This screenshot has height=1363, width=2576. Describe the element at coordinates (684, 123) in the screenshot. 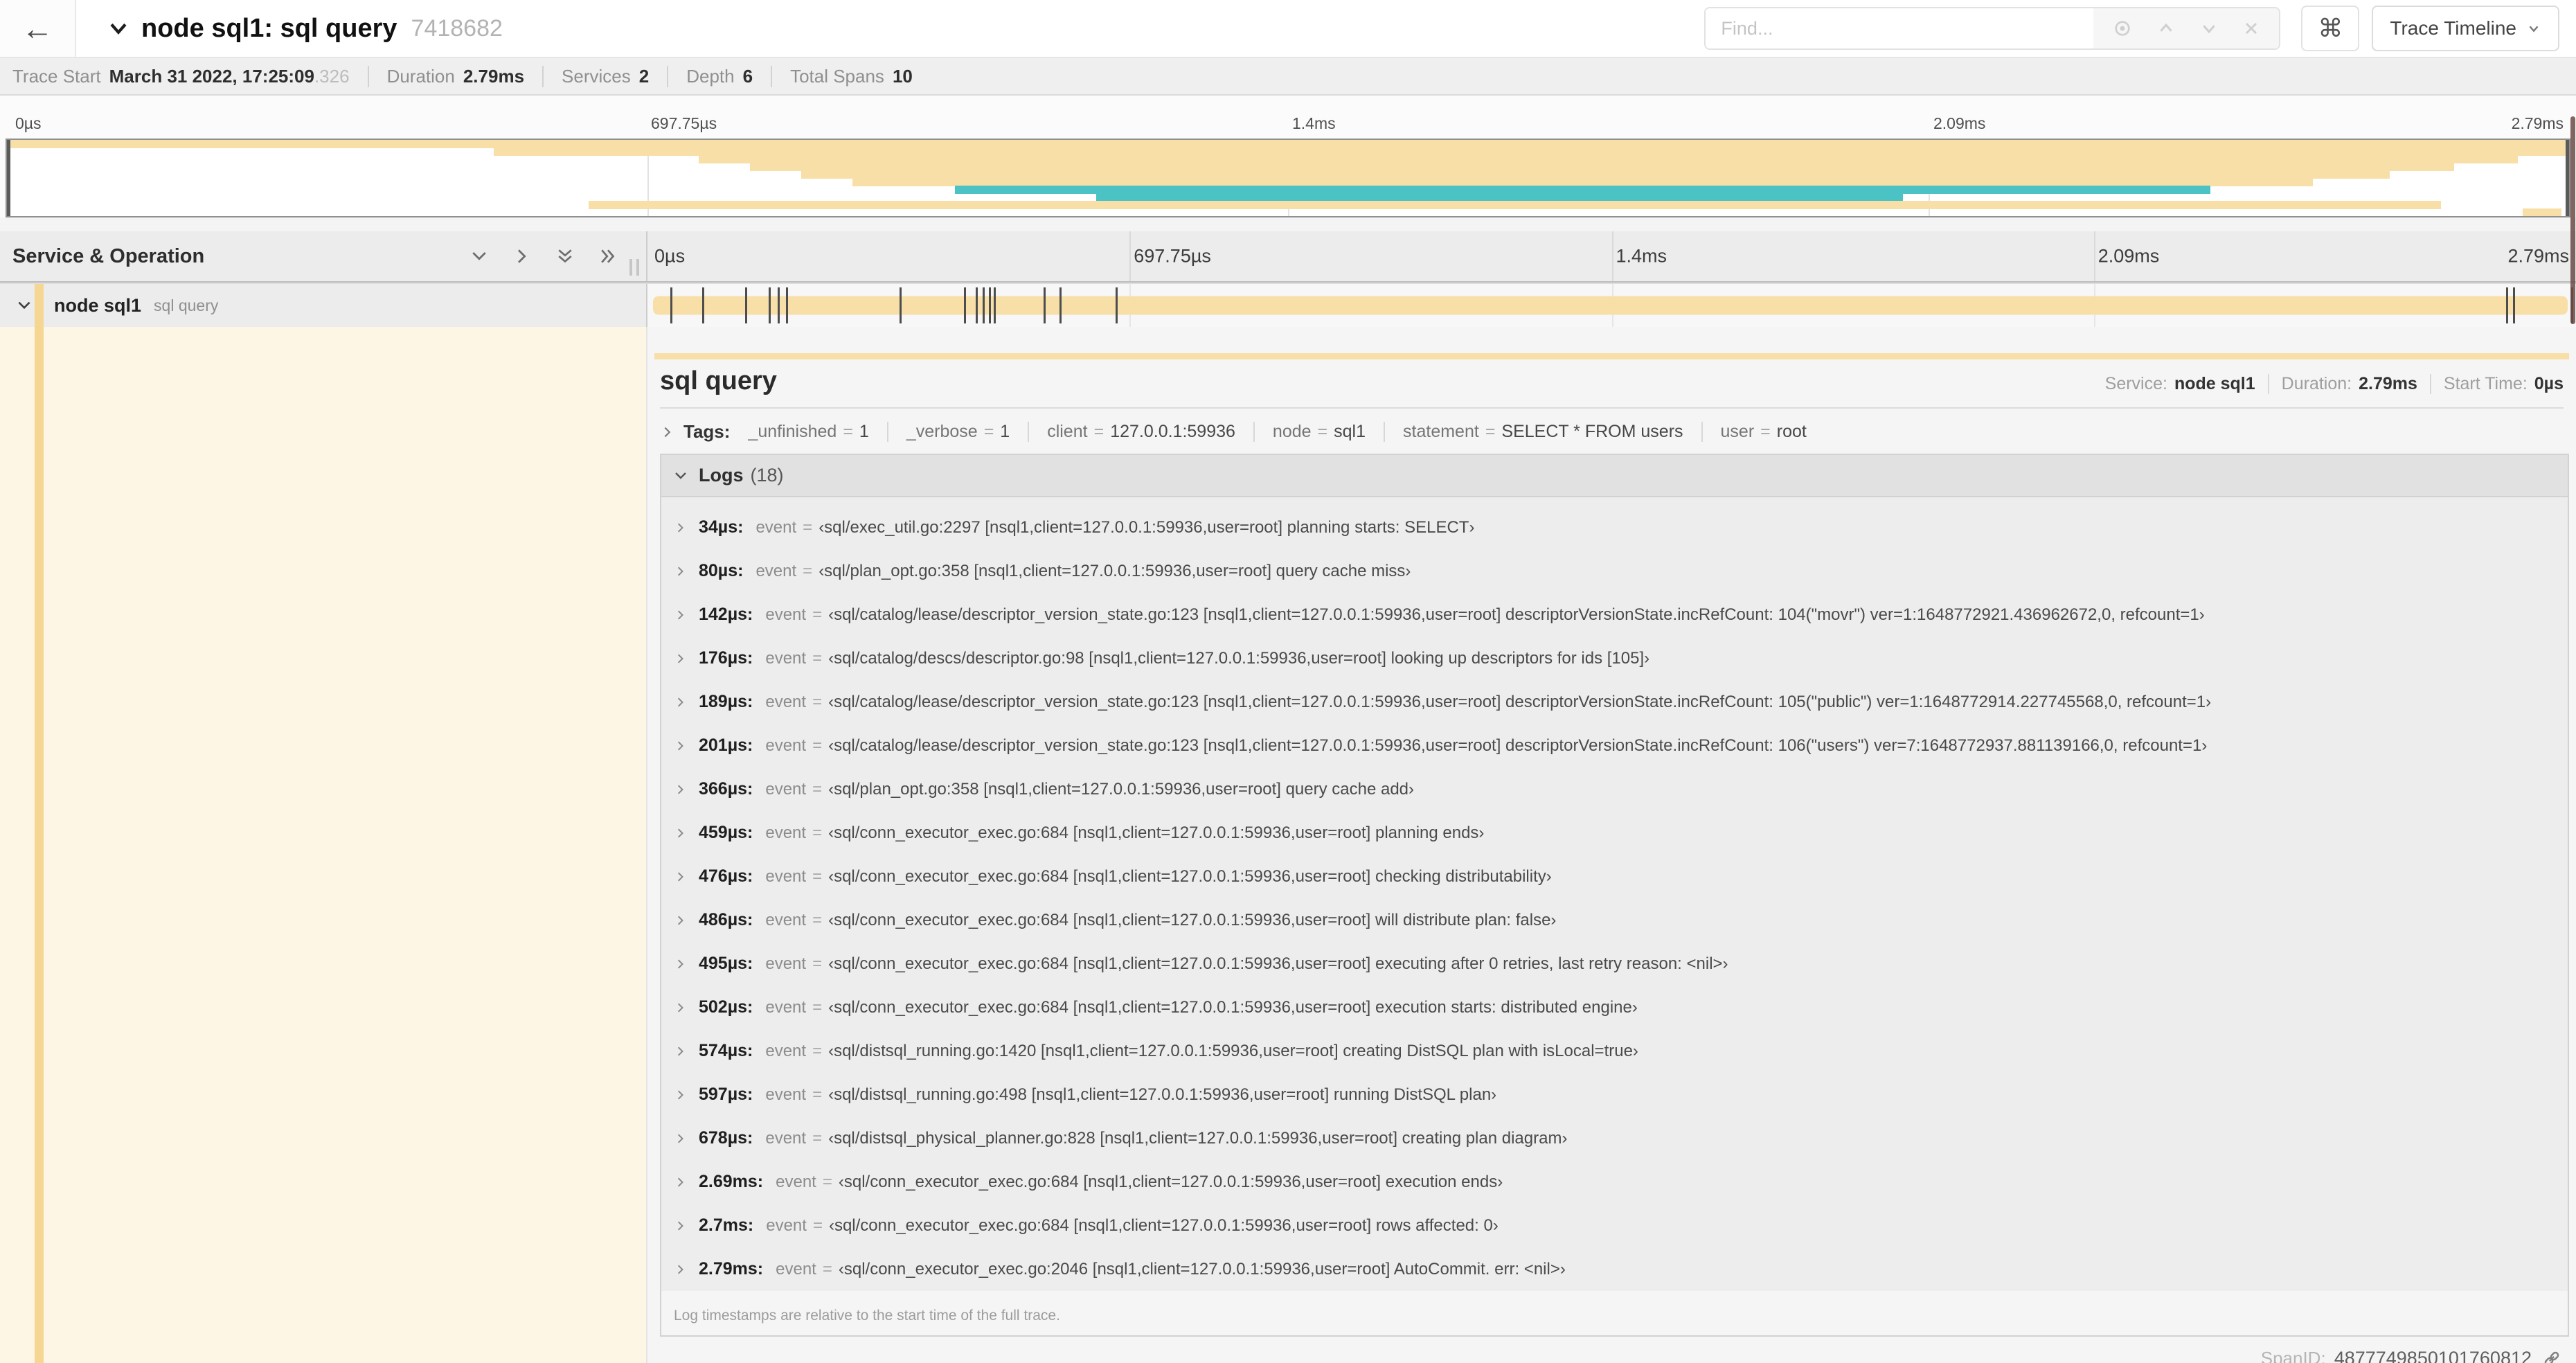

I see `time-tick-label: 697.75µs` at that location.